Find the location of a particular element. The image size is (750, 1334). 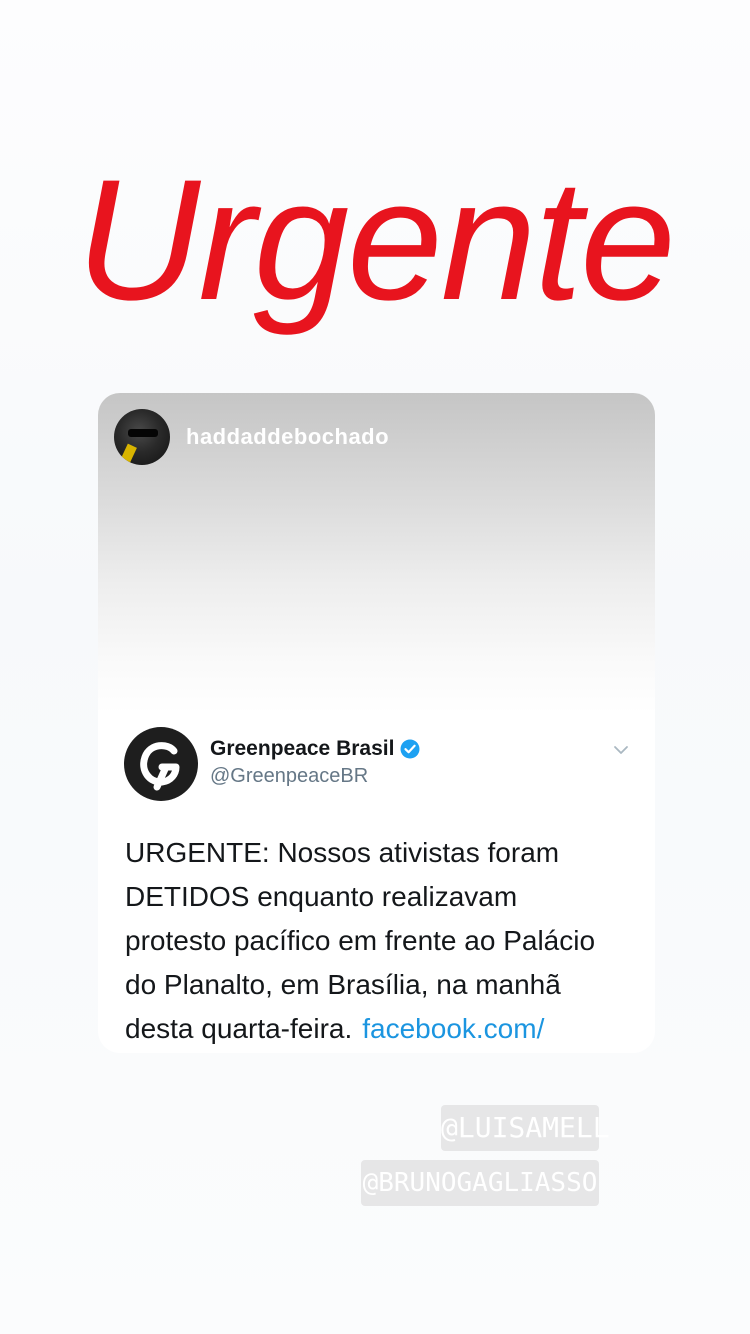

tweet-text-tail: desta quarta-feira. is located at coordinates (239, 1028).